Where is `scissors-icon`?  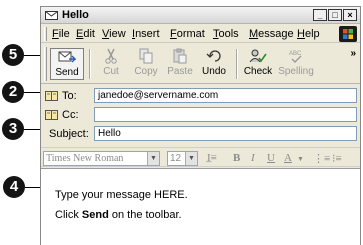
scissors-icon is located at coordinates (111, 56).